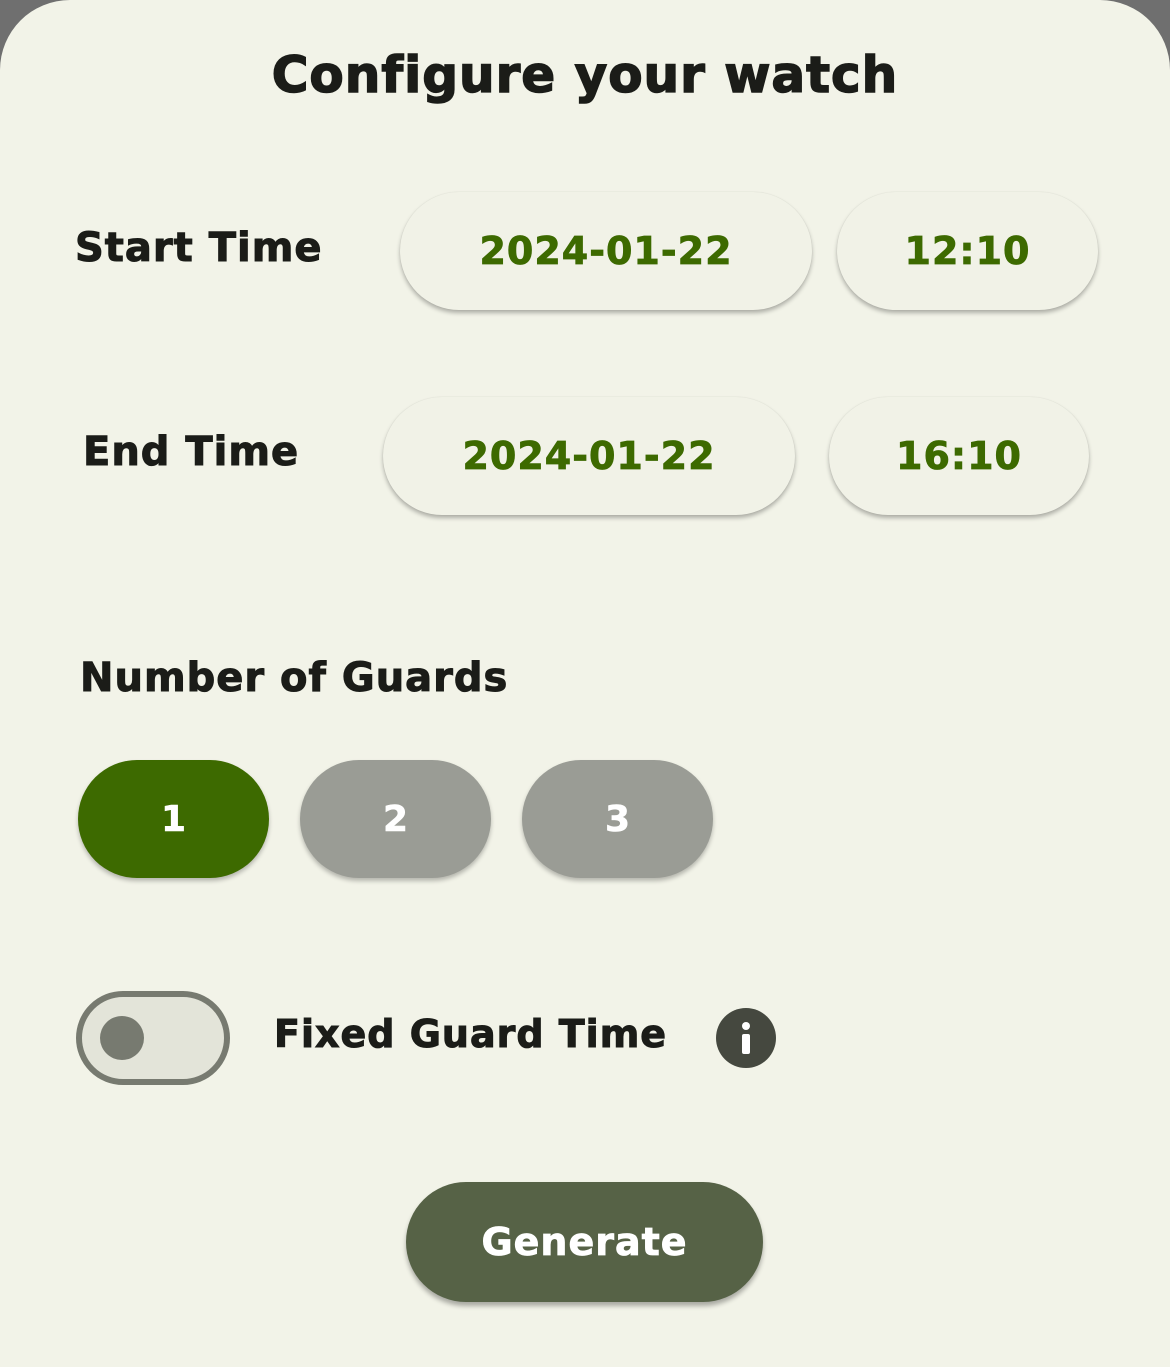 This screenshot has width=1170, height=1367. What do you see at coordinates (122, 1038) in the screenshot?
I see `toggle-knob` at bounding box center [122, 1038].